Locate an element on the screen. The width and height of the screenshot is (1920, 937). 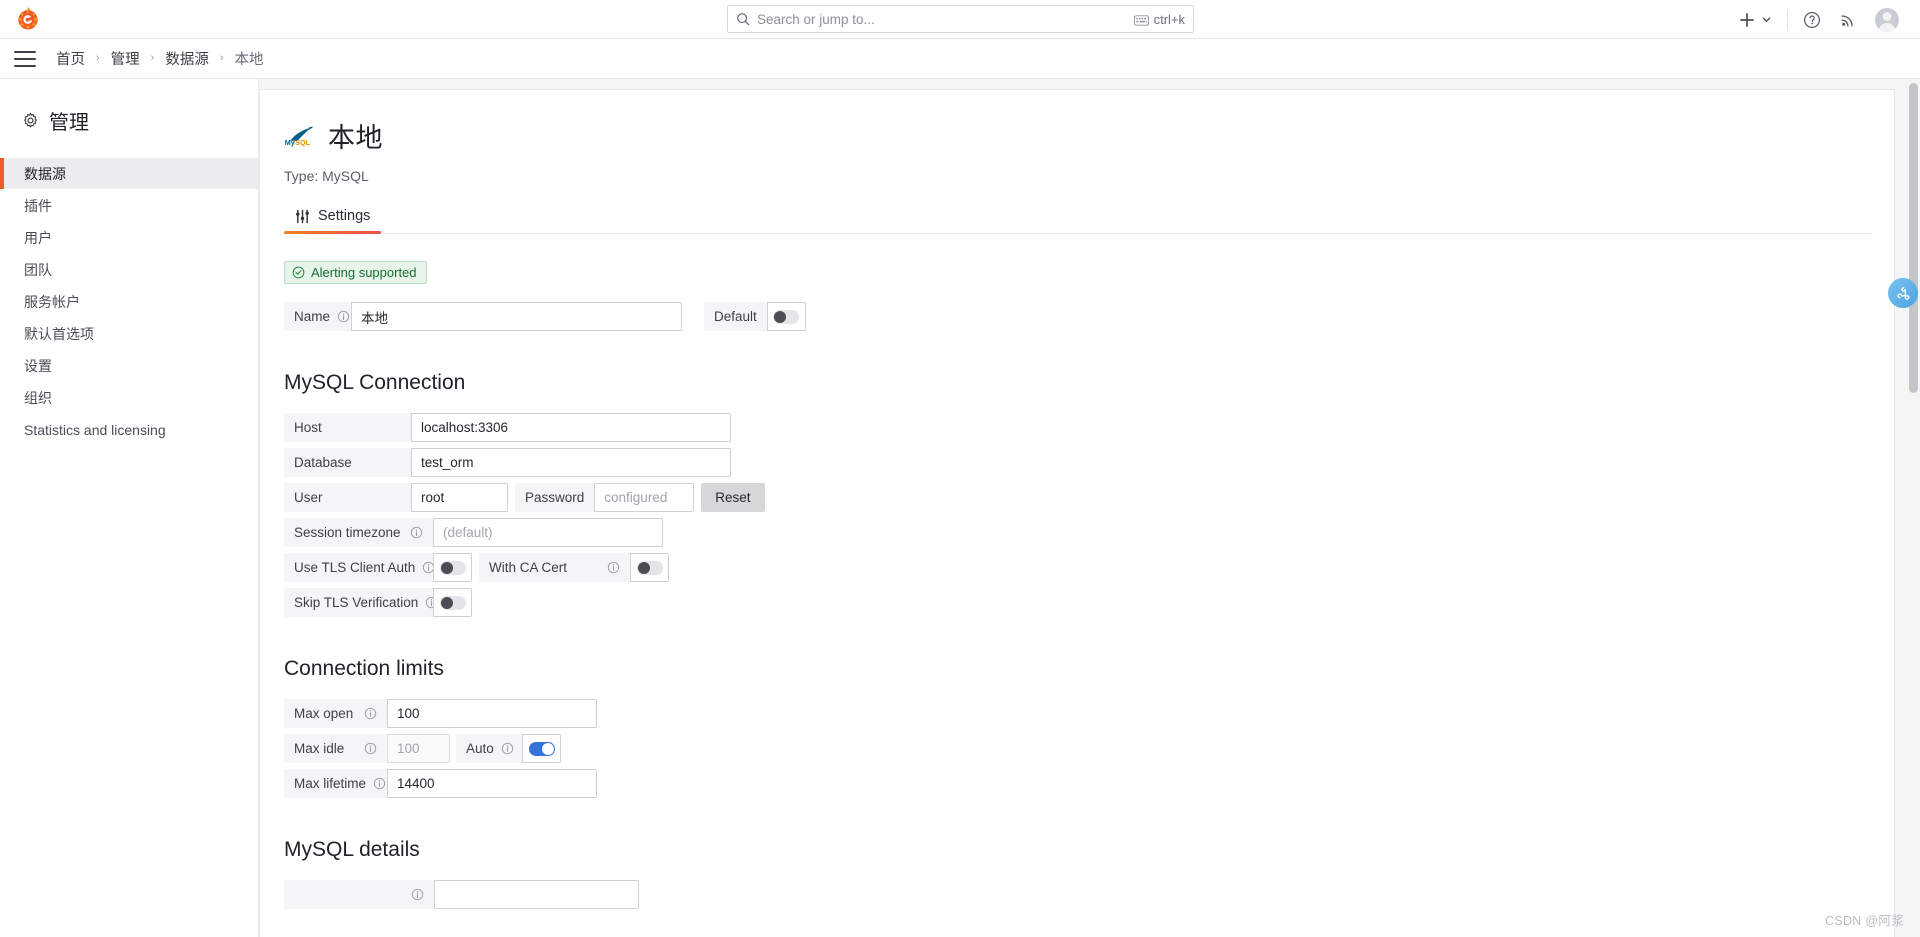
breadcrumb-item-1: 管理 is located at coordinates (125, 58).